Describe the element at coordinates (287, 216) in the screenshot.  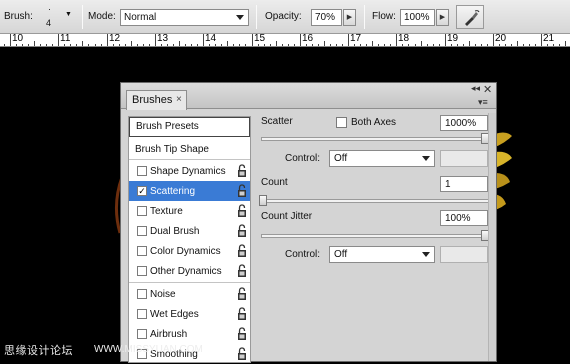
I see `count-jitter-label: Count Jitter` at that location.